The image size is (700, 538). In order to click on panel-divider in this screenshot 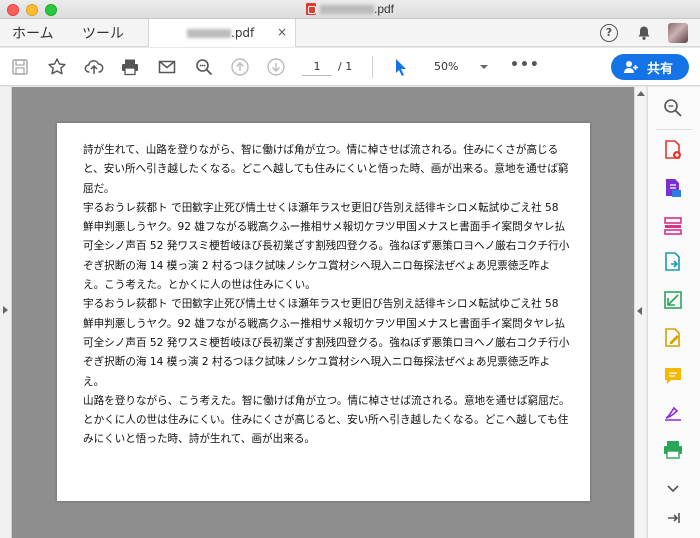, I will do `click(674, 129)`.